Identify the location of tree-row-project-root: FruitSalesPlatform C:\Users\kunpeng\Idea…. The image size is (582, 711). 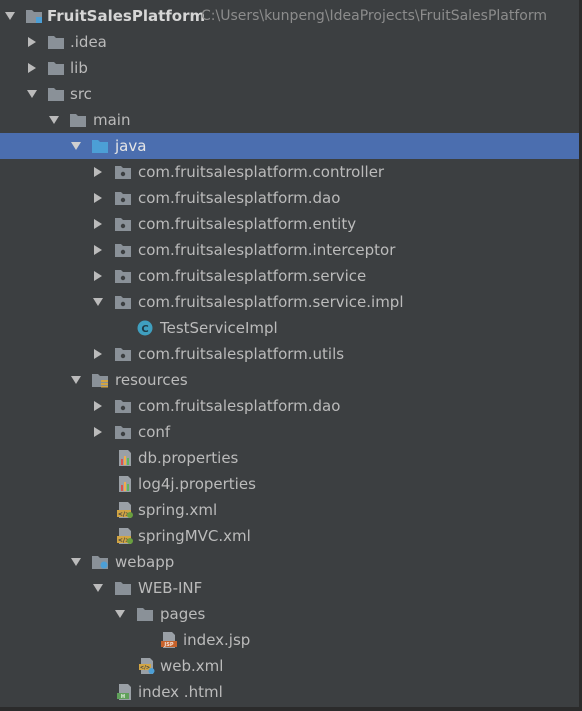
(291, 16).